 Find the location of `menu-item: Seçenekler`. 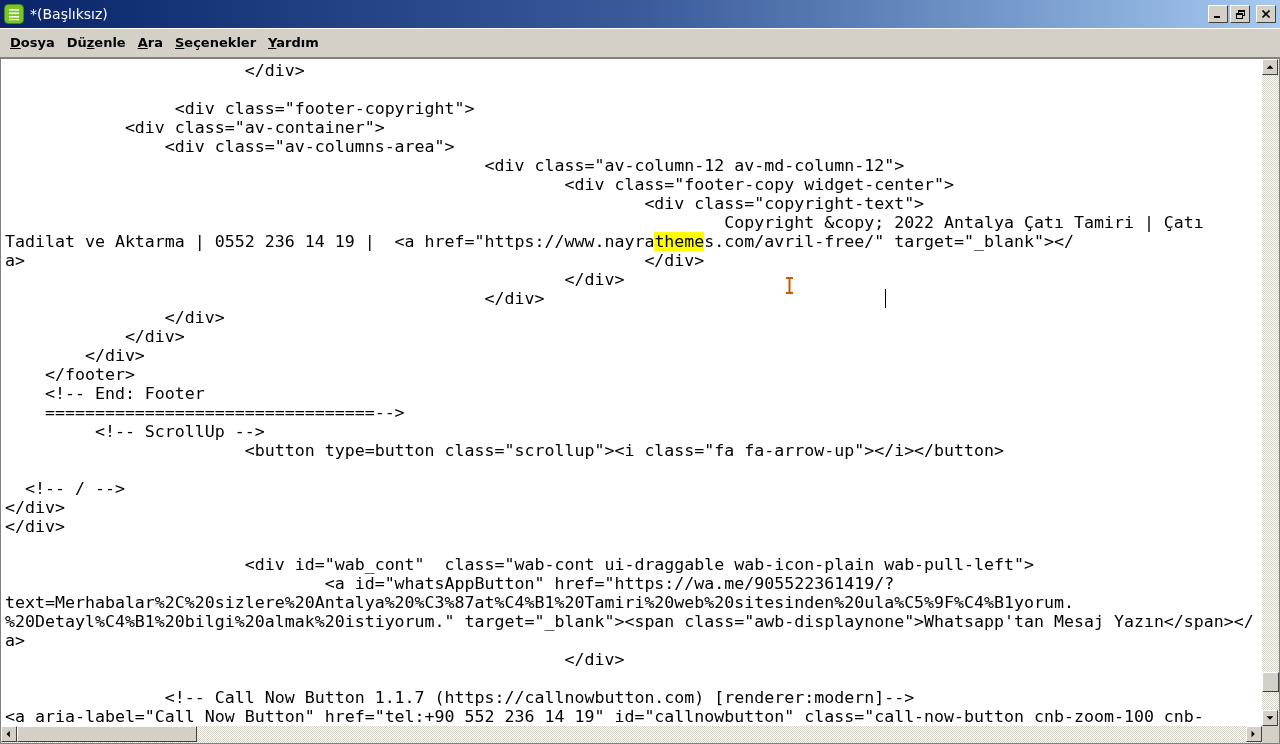

menu-item: Seçenekler is located at coordinates (215, 43).